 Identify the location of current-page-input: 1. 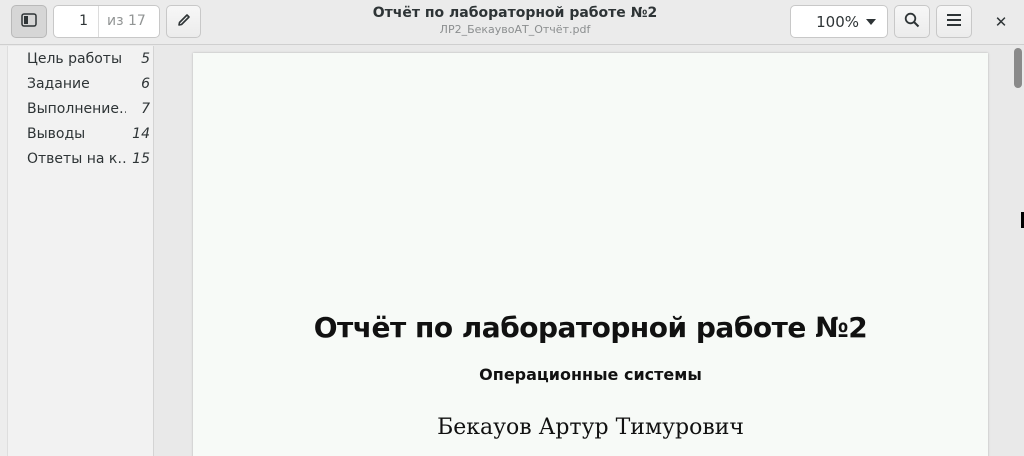
(76, 21).